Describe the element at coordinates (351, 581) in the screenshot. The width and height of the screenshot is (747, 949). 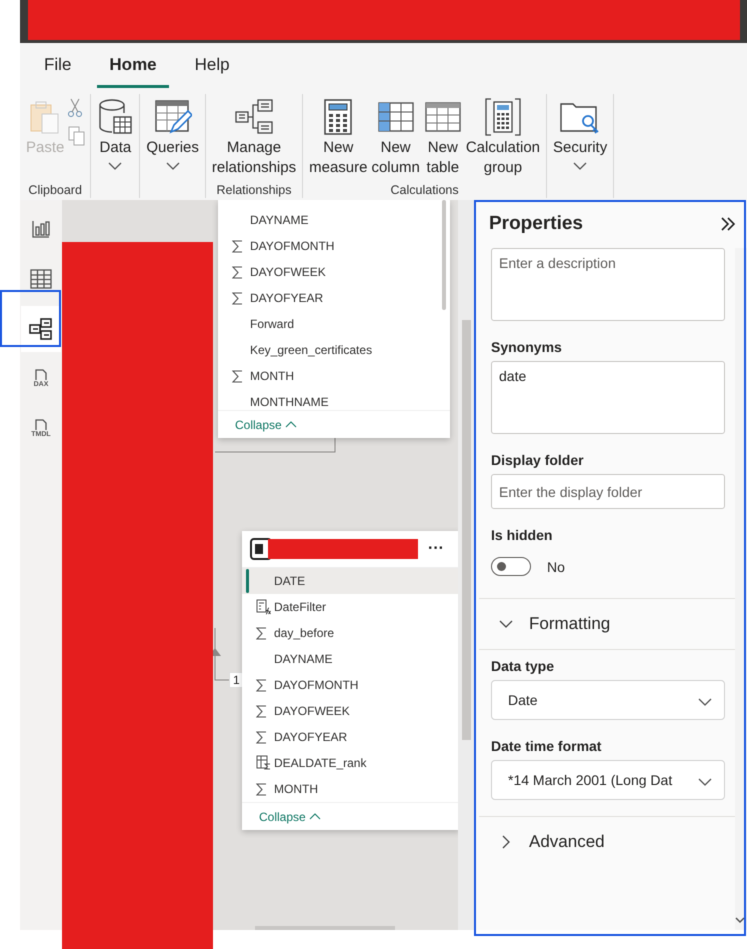
I see `field-row: DATE` at that location.